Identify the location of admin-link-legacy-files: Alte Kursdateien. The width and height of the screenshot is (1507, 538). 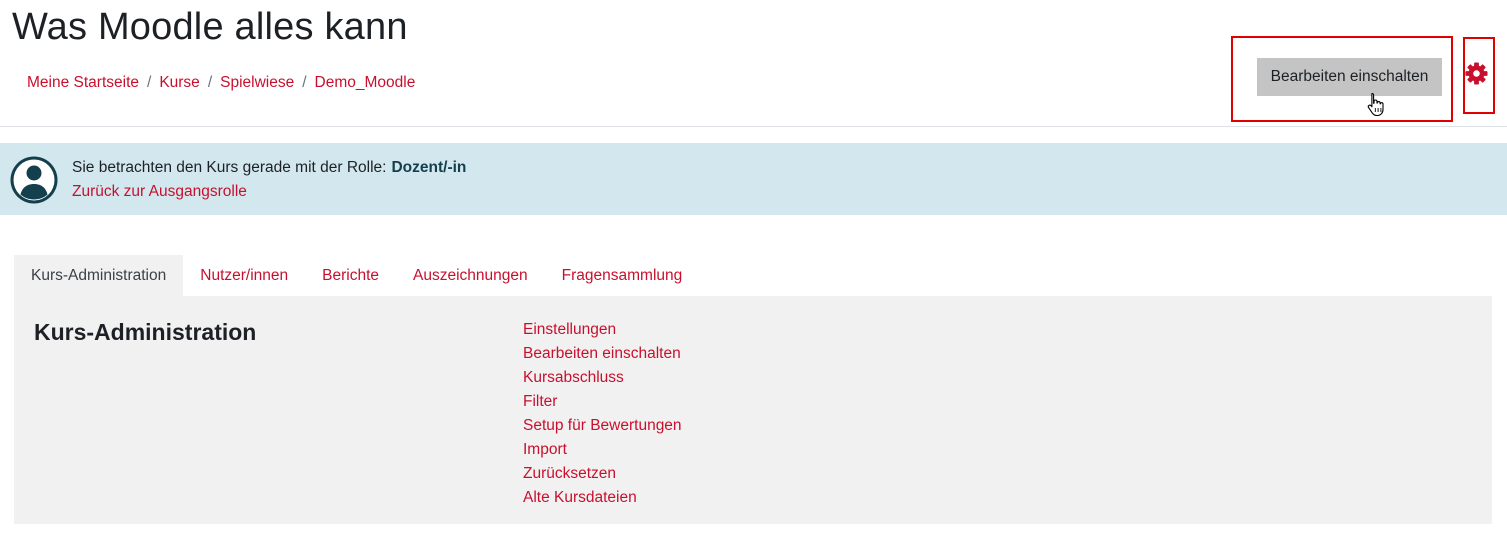
(580, 497).